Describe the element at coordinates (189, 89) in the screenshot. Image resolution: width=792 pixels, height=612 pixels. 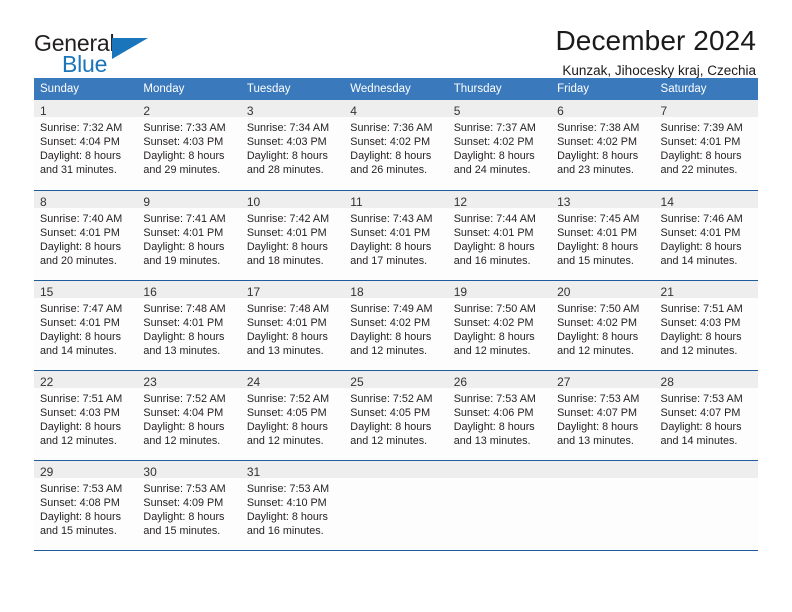
I see `weekday-header-monday: Monday` at that location.